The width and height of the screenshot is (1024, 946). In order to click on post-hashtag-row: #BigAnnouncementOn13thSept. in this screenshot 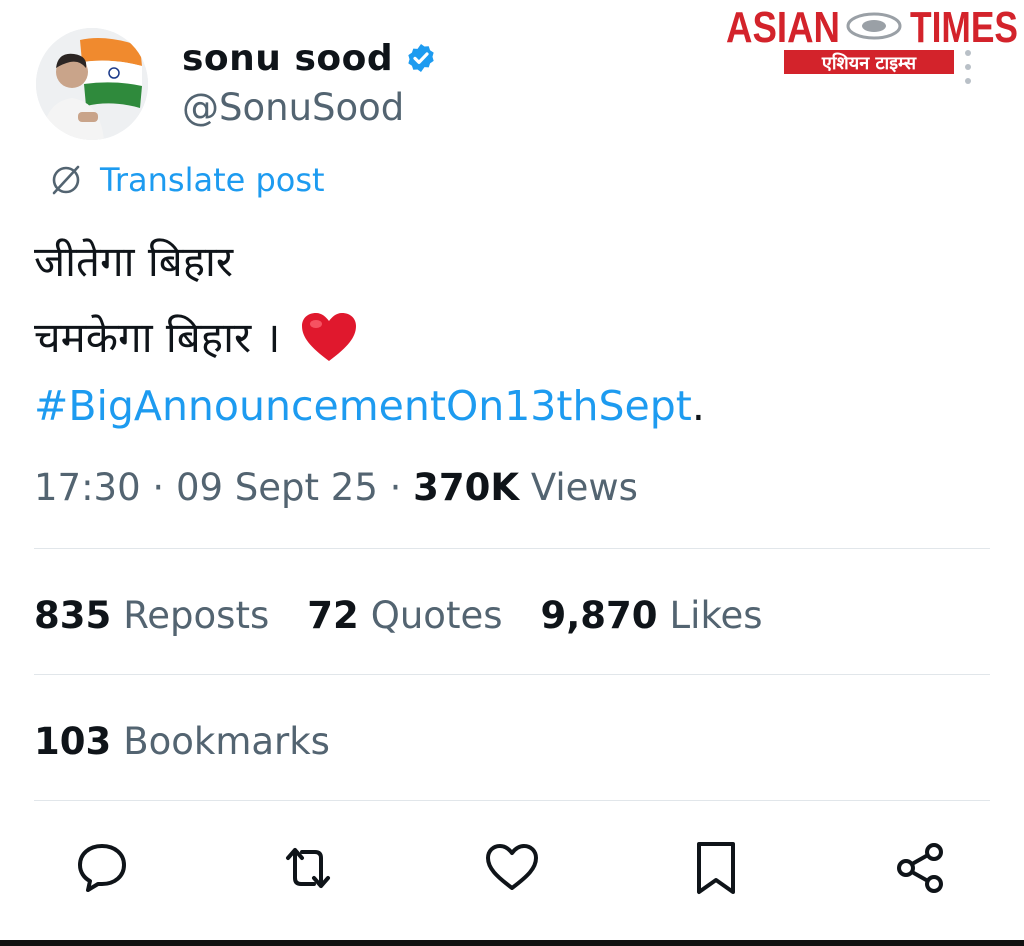, I will do `click(369, 406)`.